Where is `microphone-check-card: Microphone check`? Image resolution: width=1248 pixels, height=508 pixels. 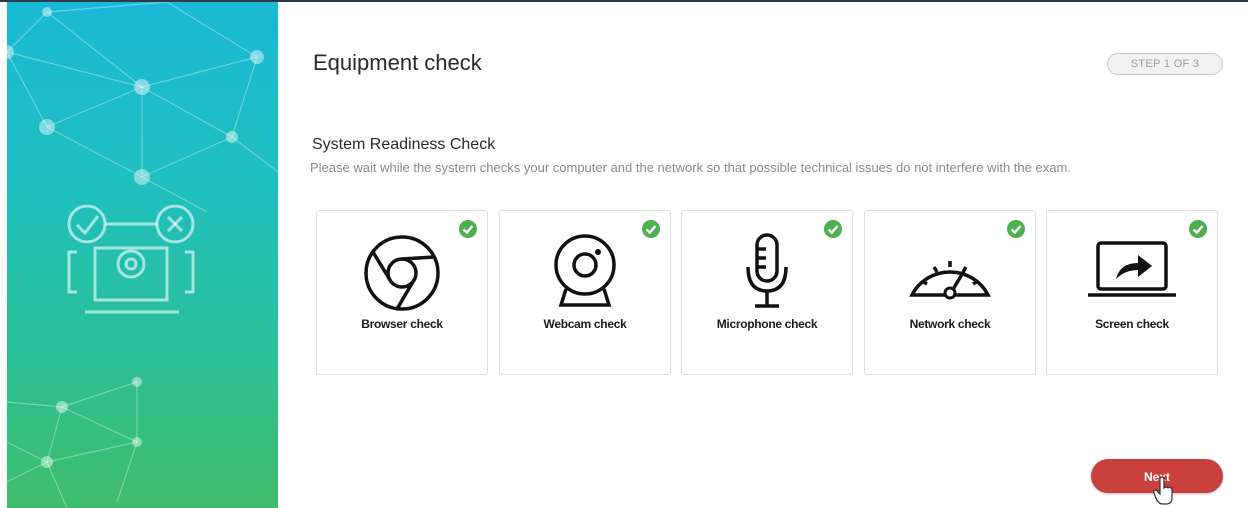 microphone-check-card: Microphone check is located at coordinates (767, 292).